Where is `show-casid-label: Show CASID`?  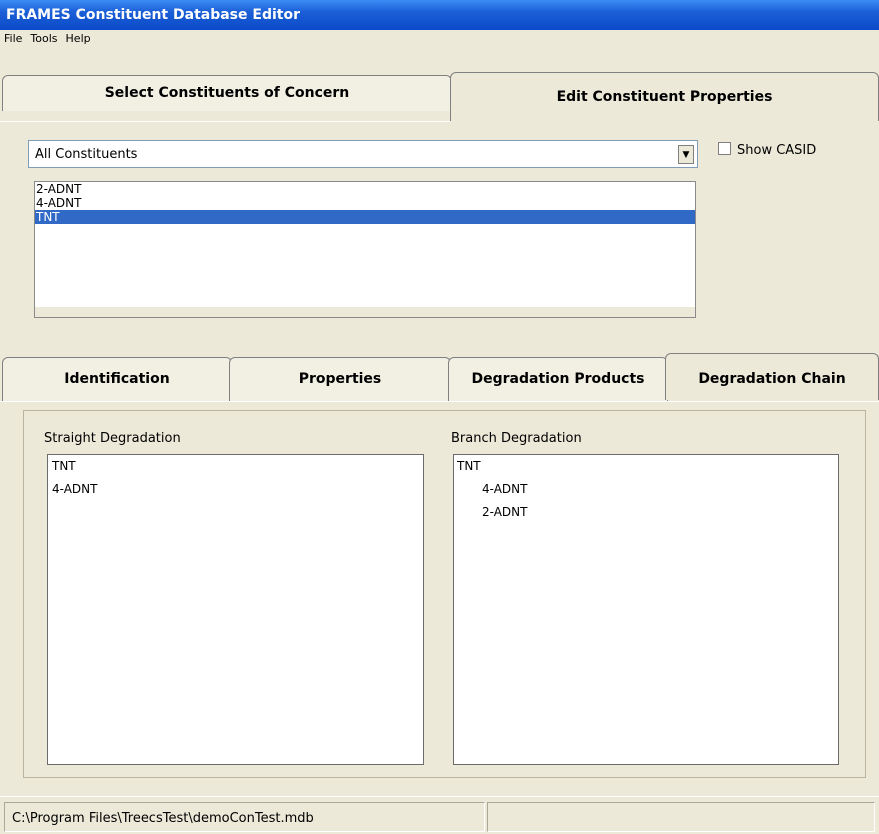 show-casid-label: Show CASID is located at coordinates (777, 150).